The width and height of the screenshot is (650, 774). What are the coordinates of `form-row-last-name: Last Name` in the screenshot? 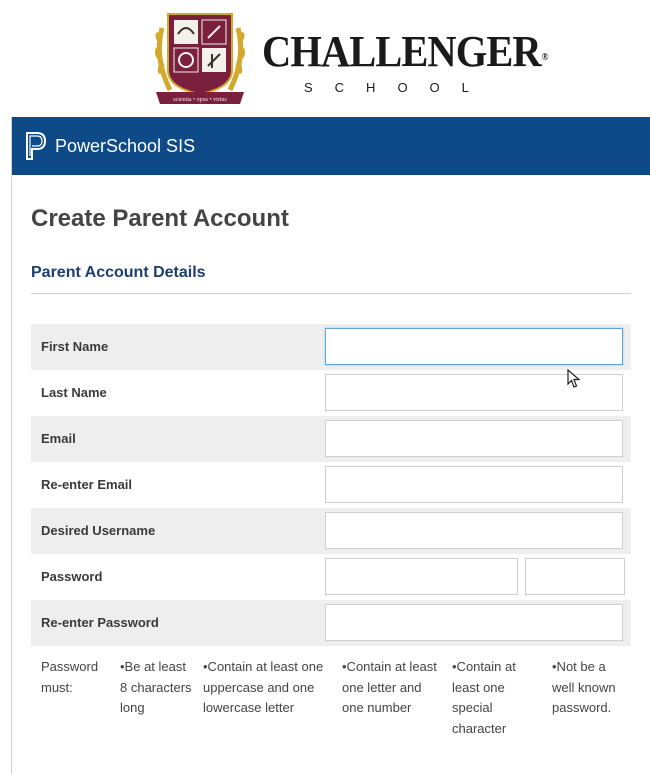 It's located at (331, 393).